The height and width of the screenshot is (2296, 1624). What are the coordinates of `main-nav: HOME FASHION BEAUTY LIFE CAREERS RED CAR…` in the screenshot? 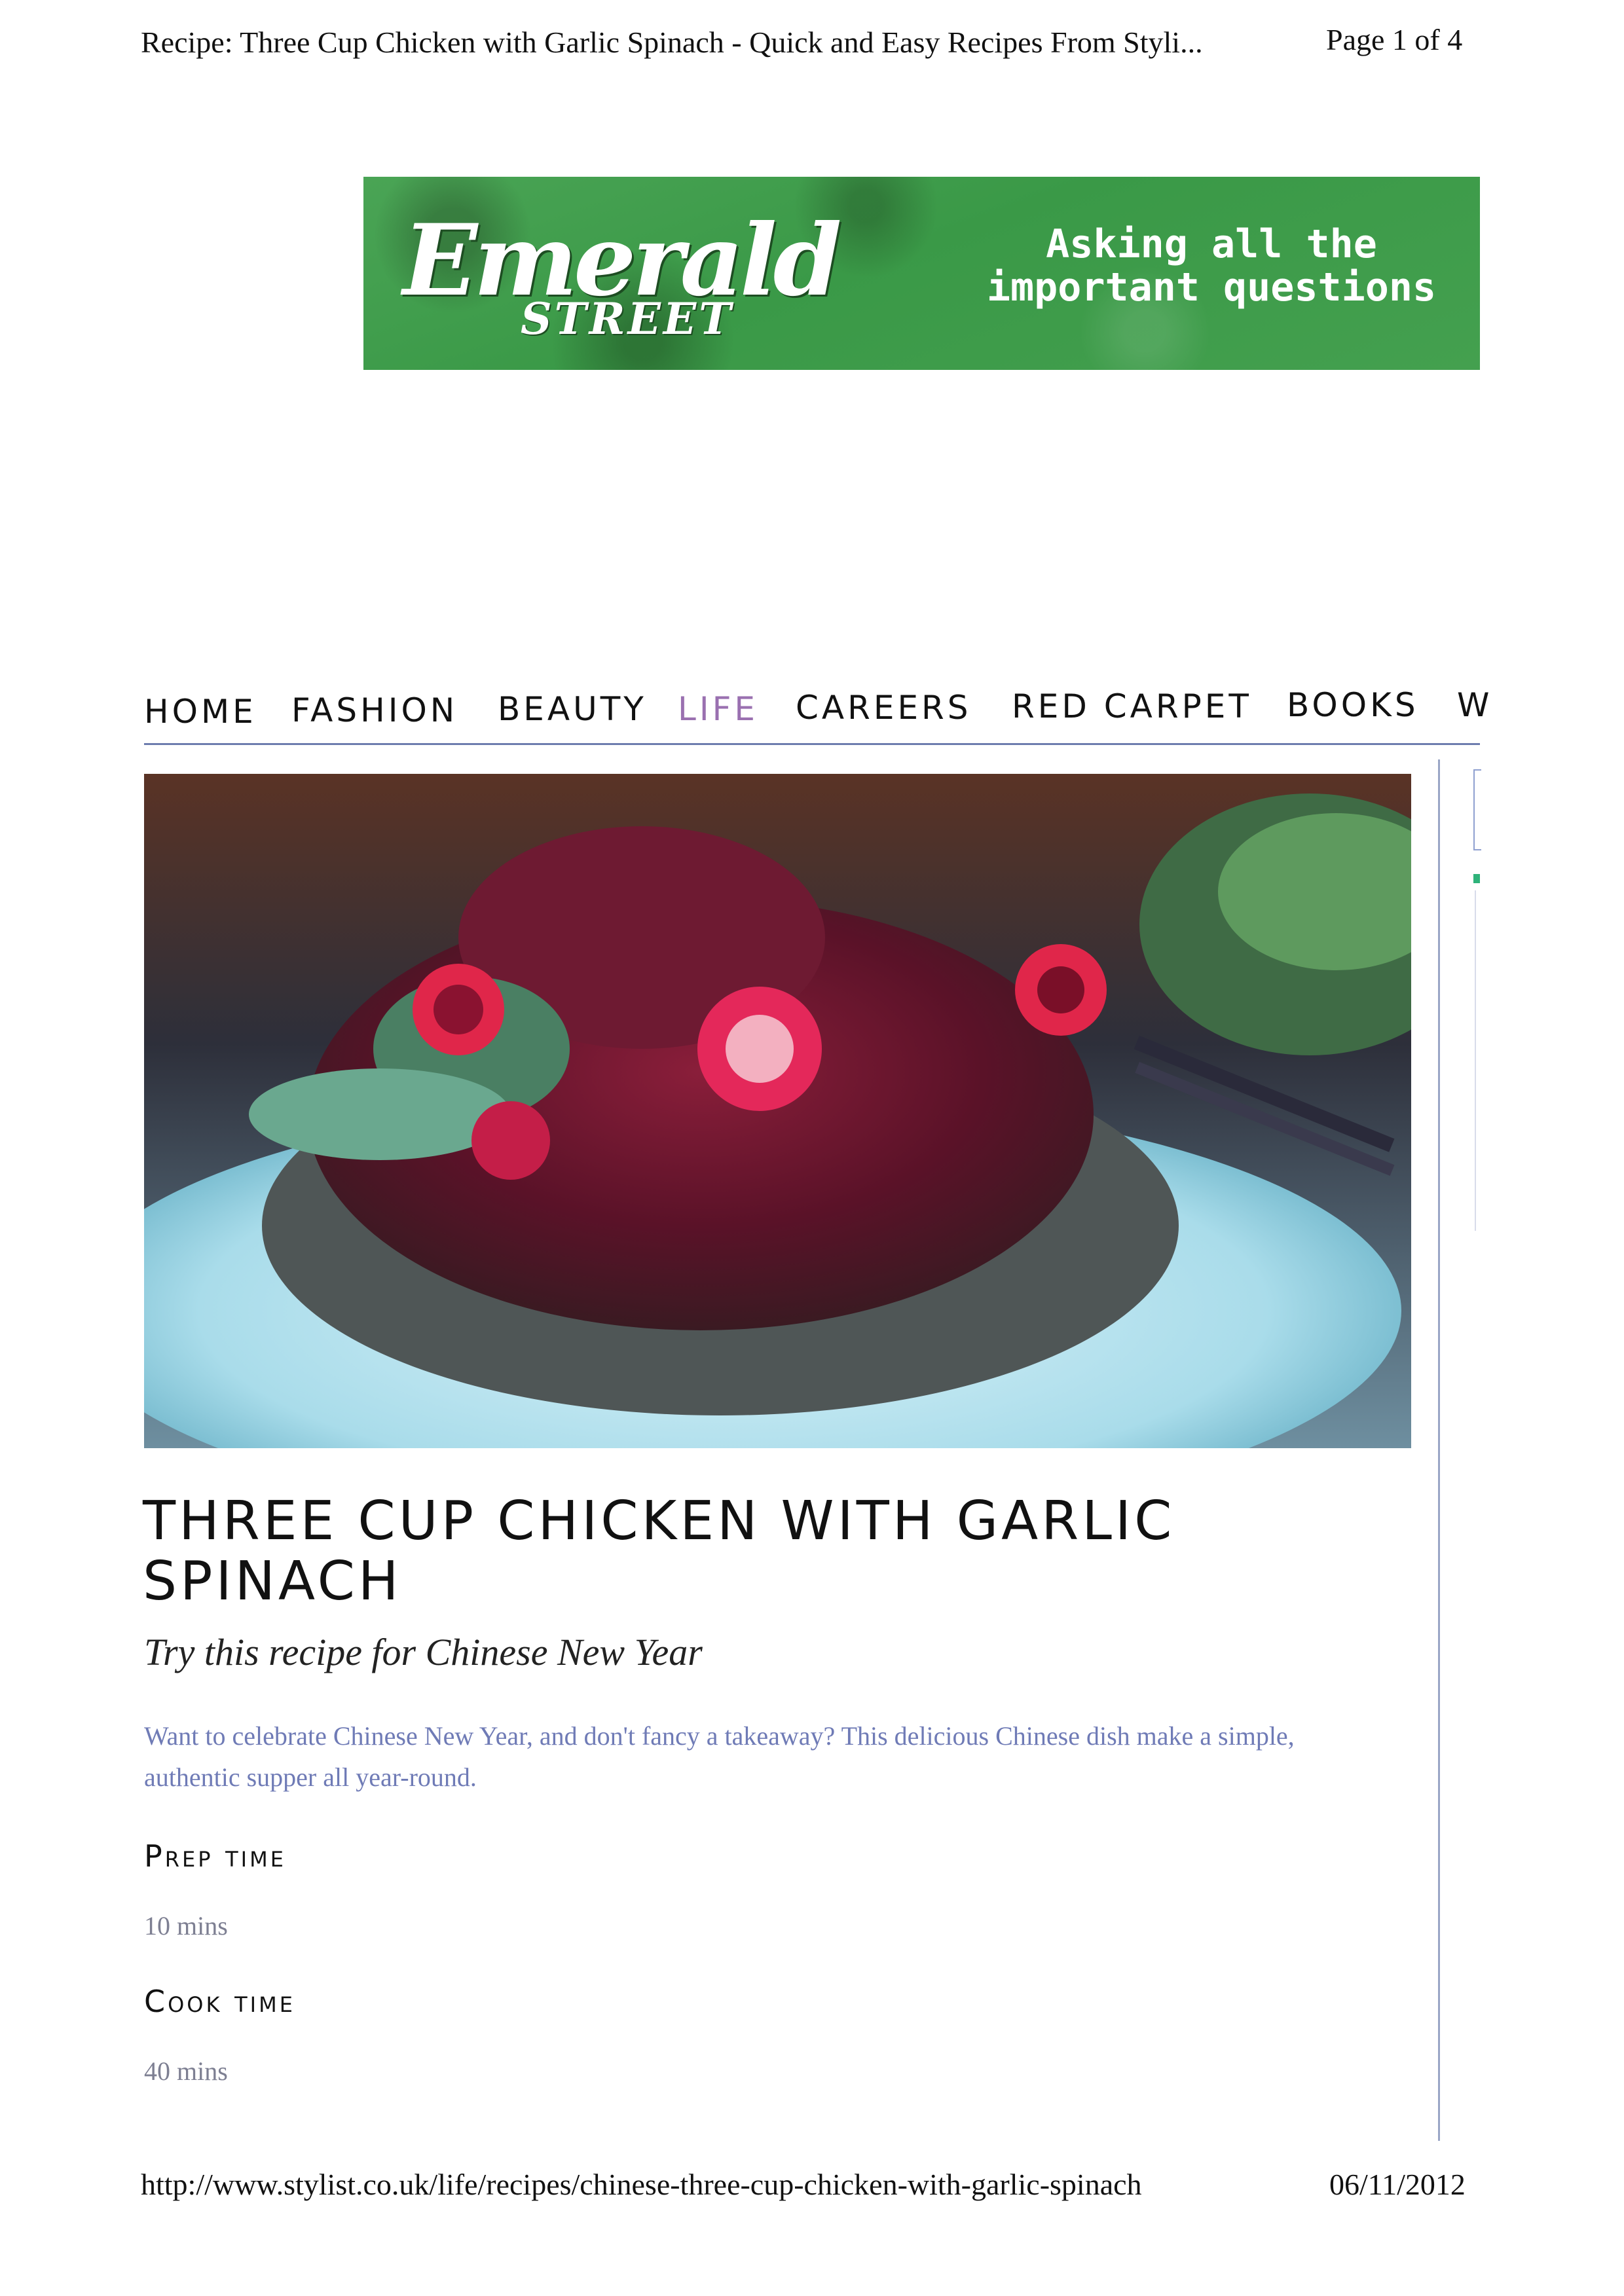 It's located at (816, 712).